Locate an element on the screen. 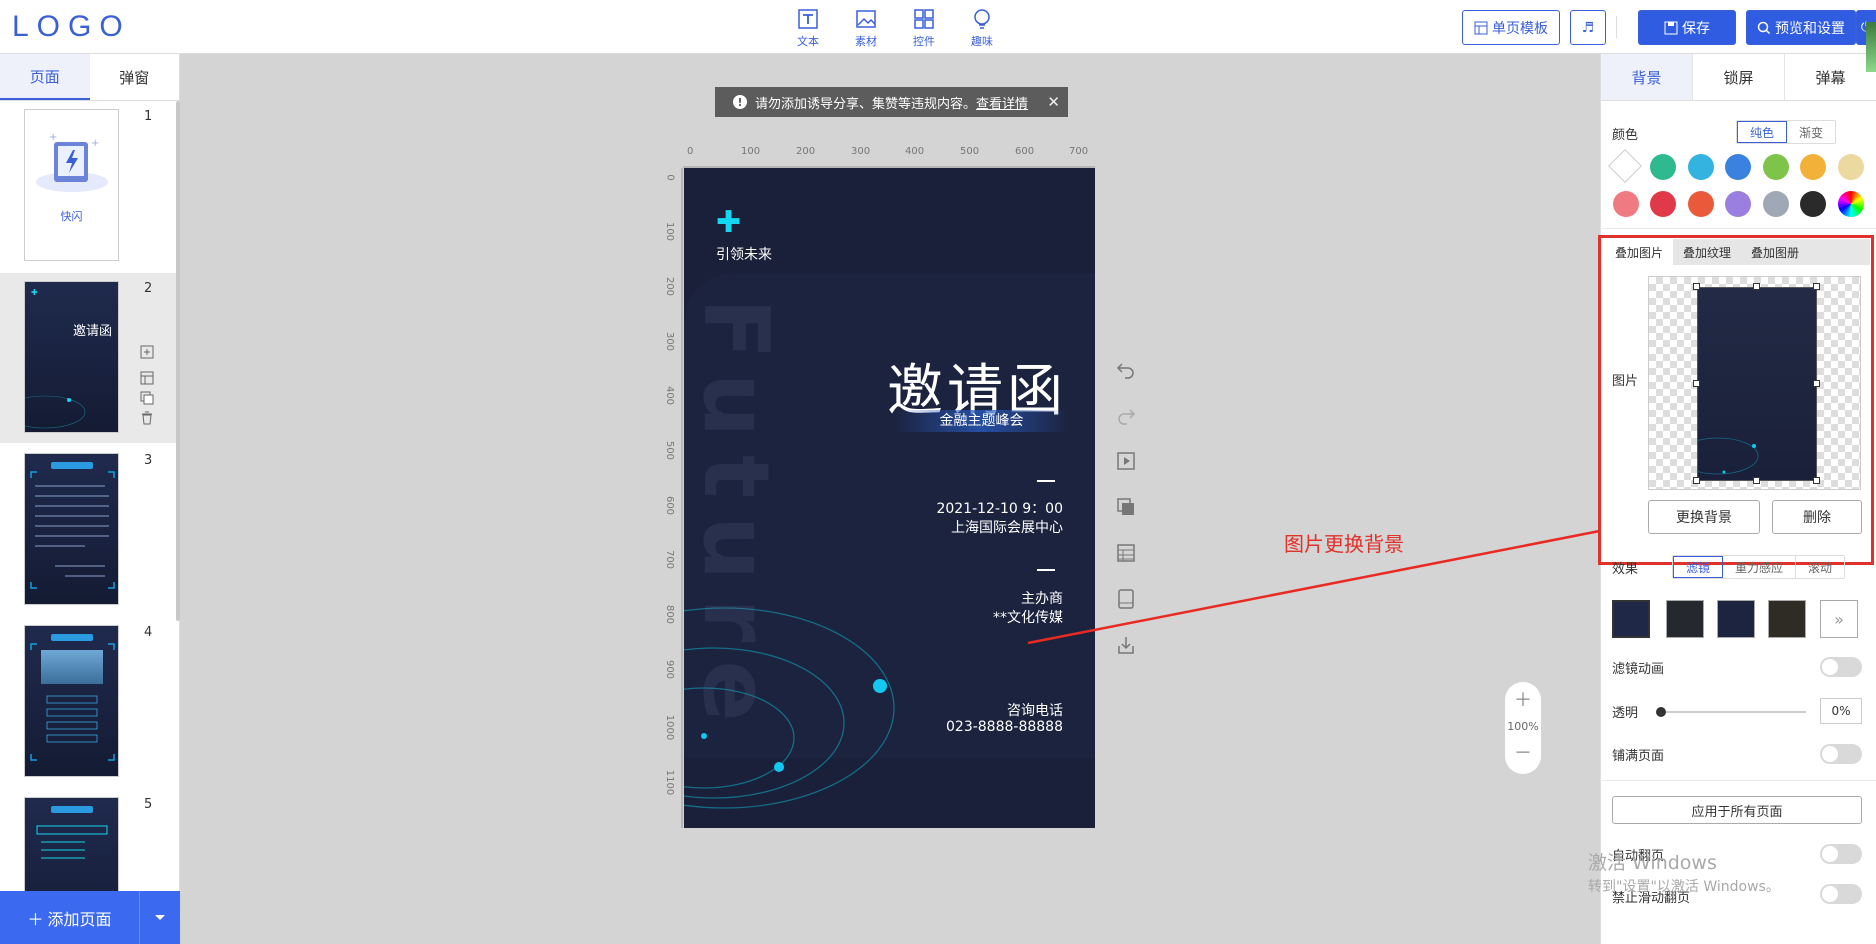  close-icon: ✕ is located at coordinates (1053, 102).